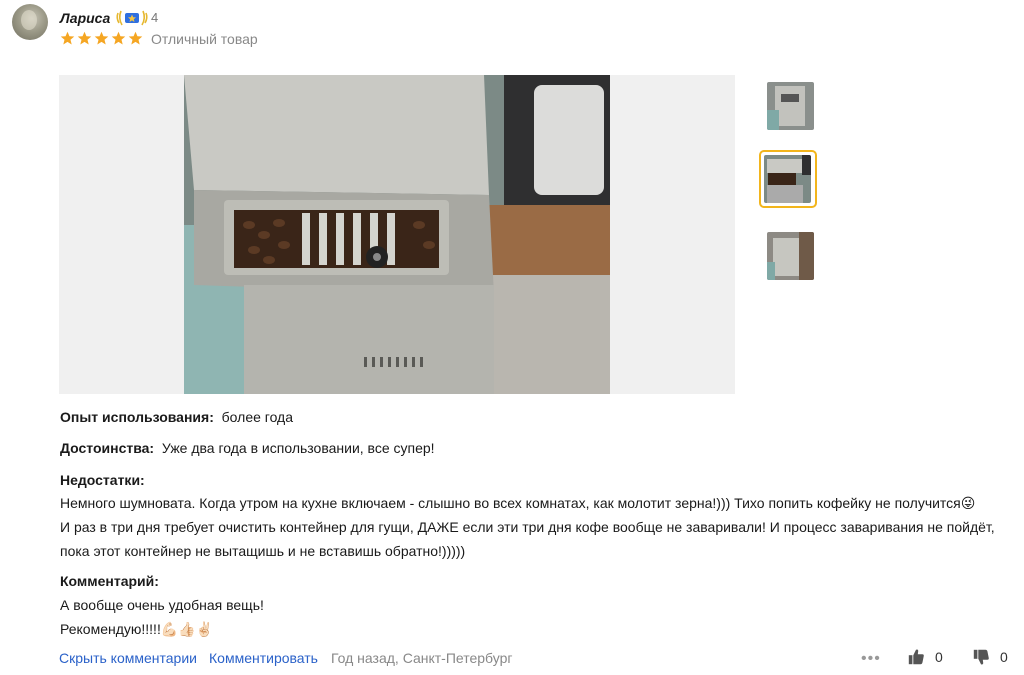 This screenshot has width=1024, height=675. What do you see at coordinates (298, 448) in the screenshot?
I see `pros-value: Уже два года в использовании, все супер!` at bounding box center [298, 448].